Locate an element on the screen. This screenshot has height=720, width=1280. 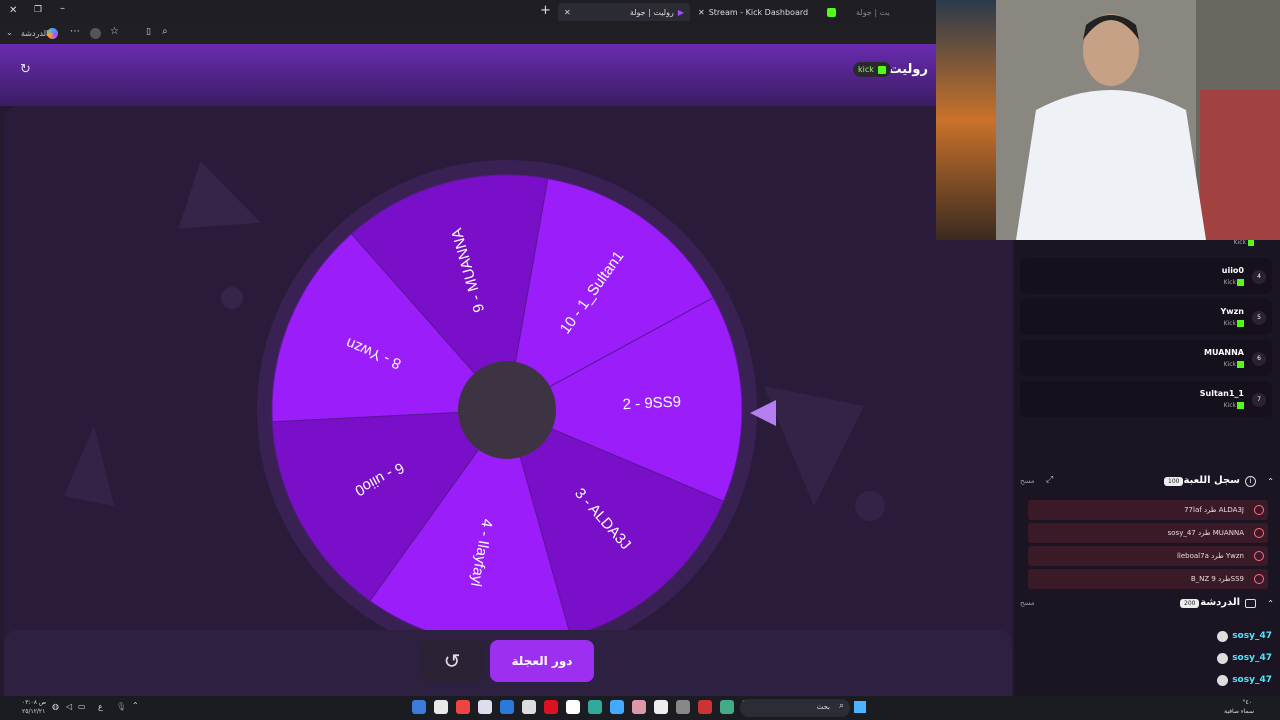
spin-button-label: دور العجلة is located at coordinates (542, 661).